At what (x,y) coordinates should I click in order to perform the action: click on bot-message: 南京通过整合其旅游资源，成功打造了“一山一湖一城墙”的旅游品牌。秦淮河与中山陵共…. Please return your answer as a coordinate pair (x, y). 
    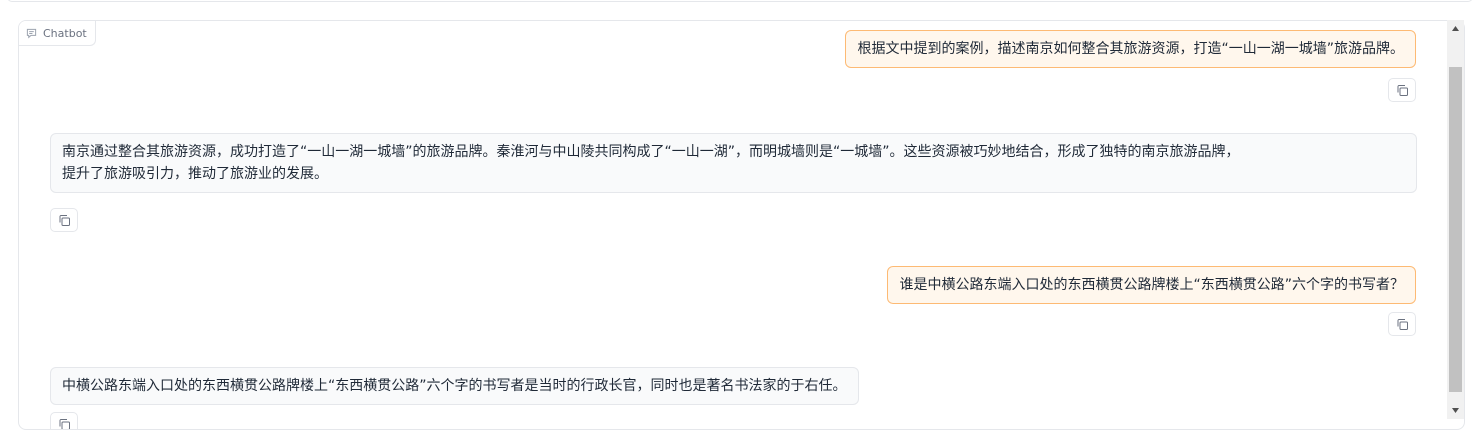
    Looking at the image, I should click on (733, 163).